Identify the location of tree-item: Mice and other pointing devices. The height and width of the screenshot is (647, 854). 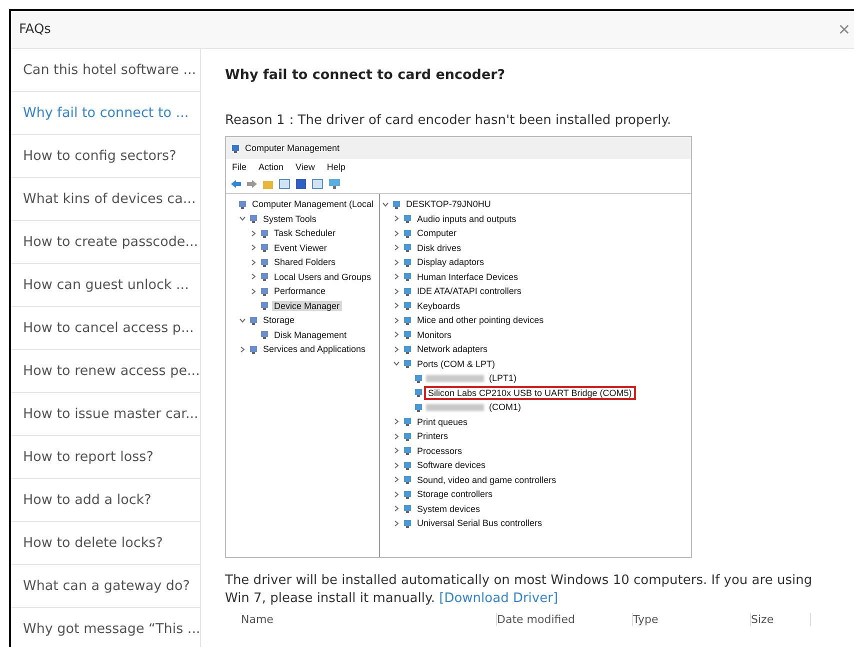
(480, 320).